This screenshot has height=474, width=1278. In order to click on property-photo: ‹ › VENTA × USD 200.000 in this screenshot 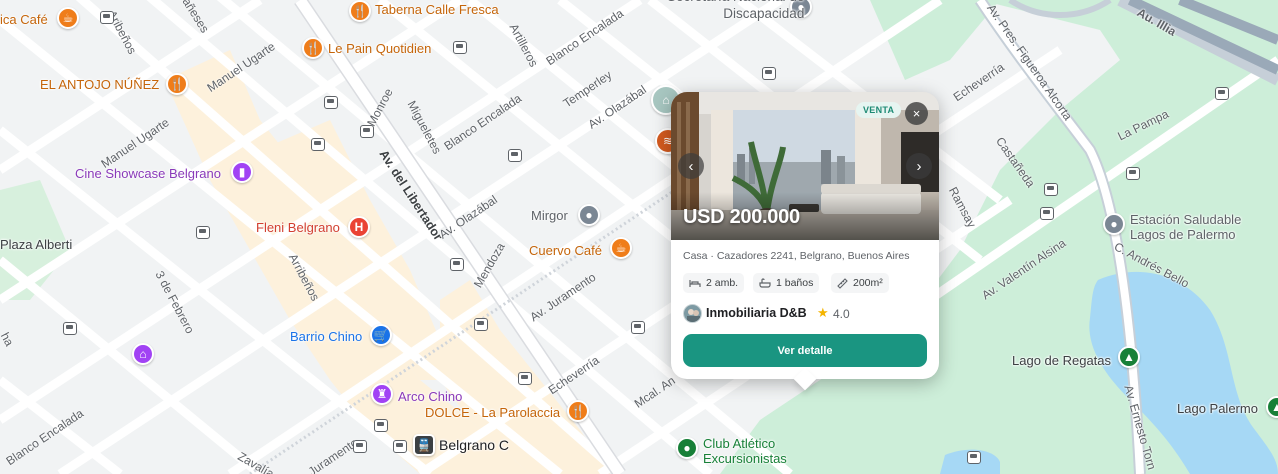, I will do `click(805, 166)`.